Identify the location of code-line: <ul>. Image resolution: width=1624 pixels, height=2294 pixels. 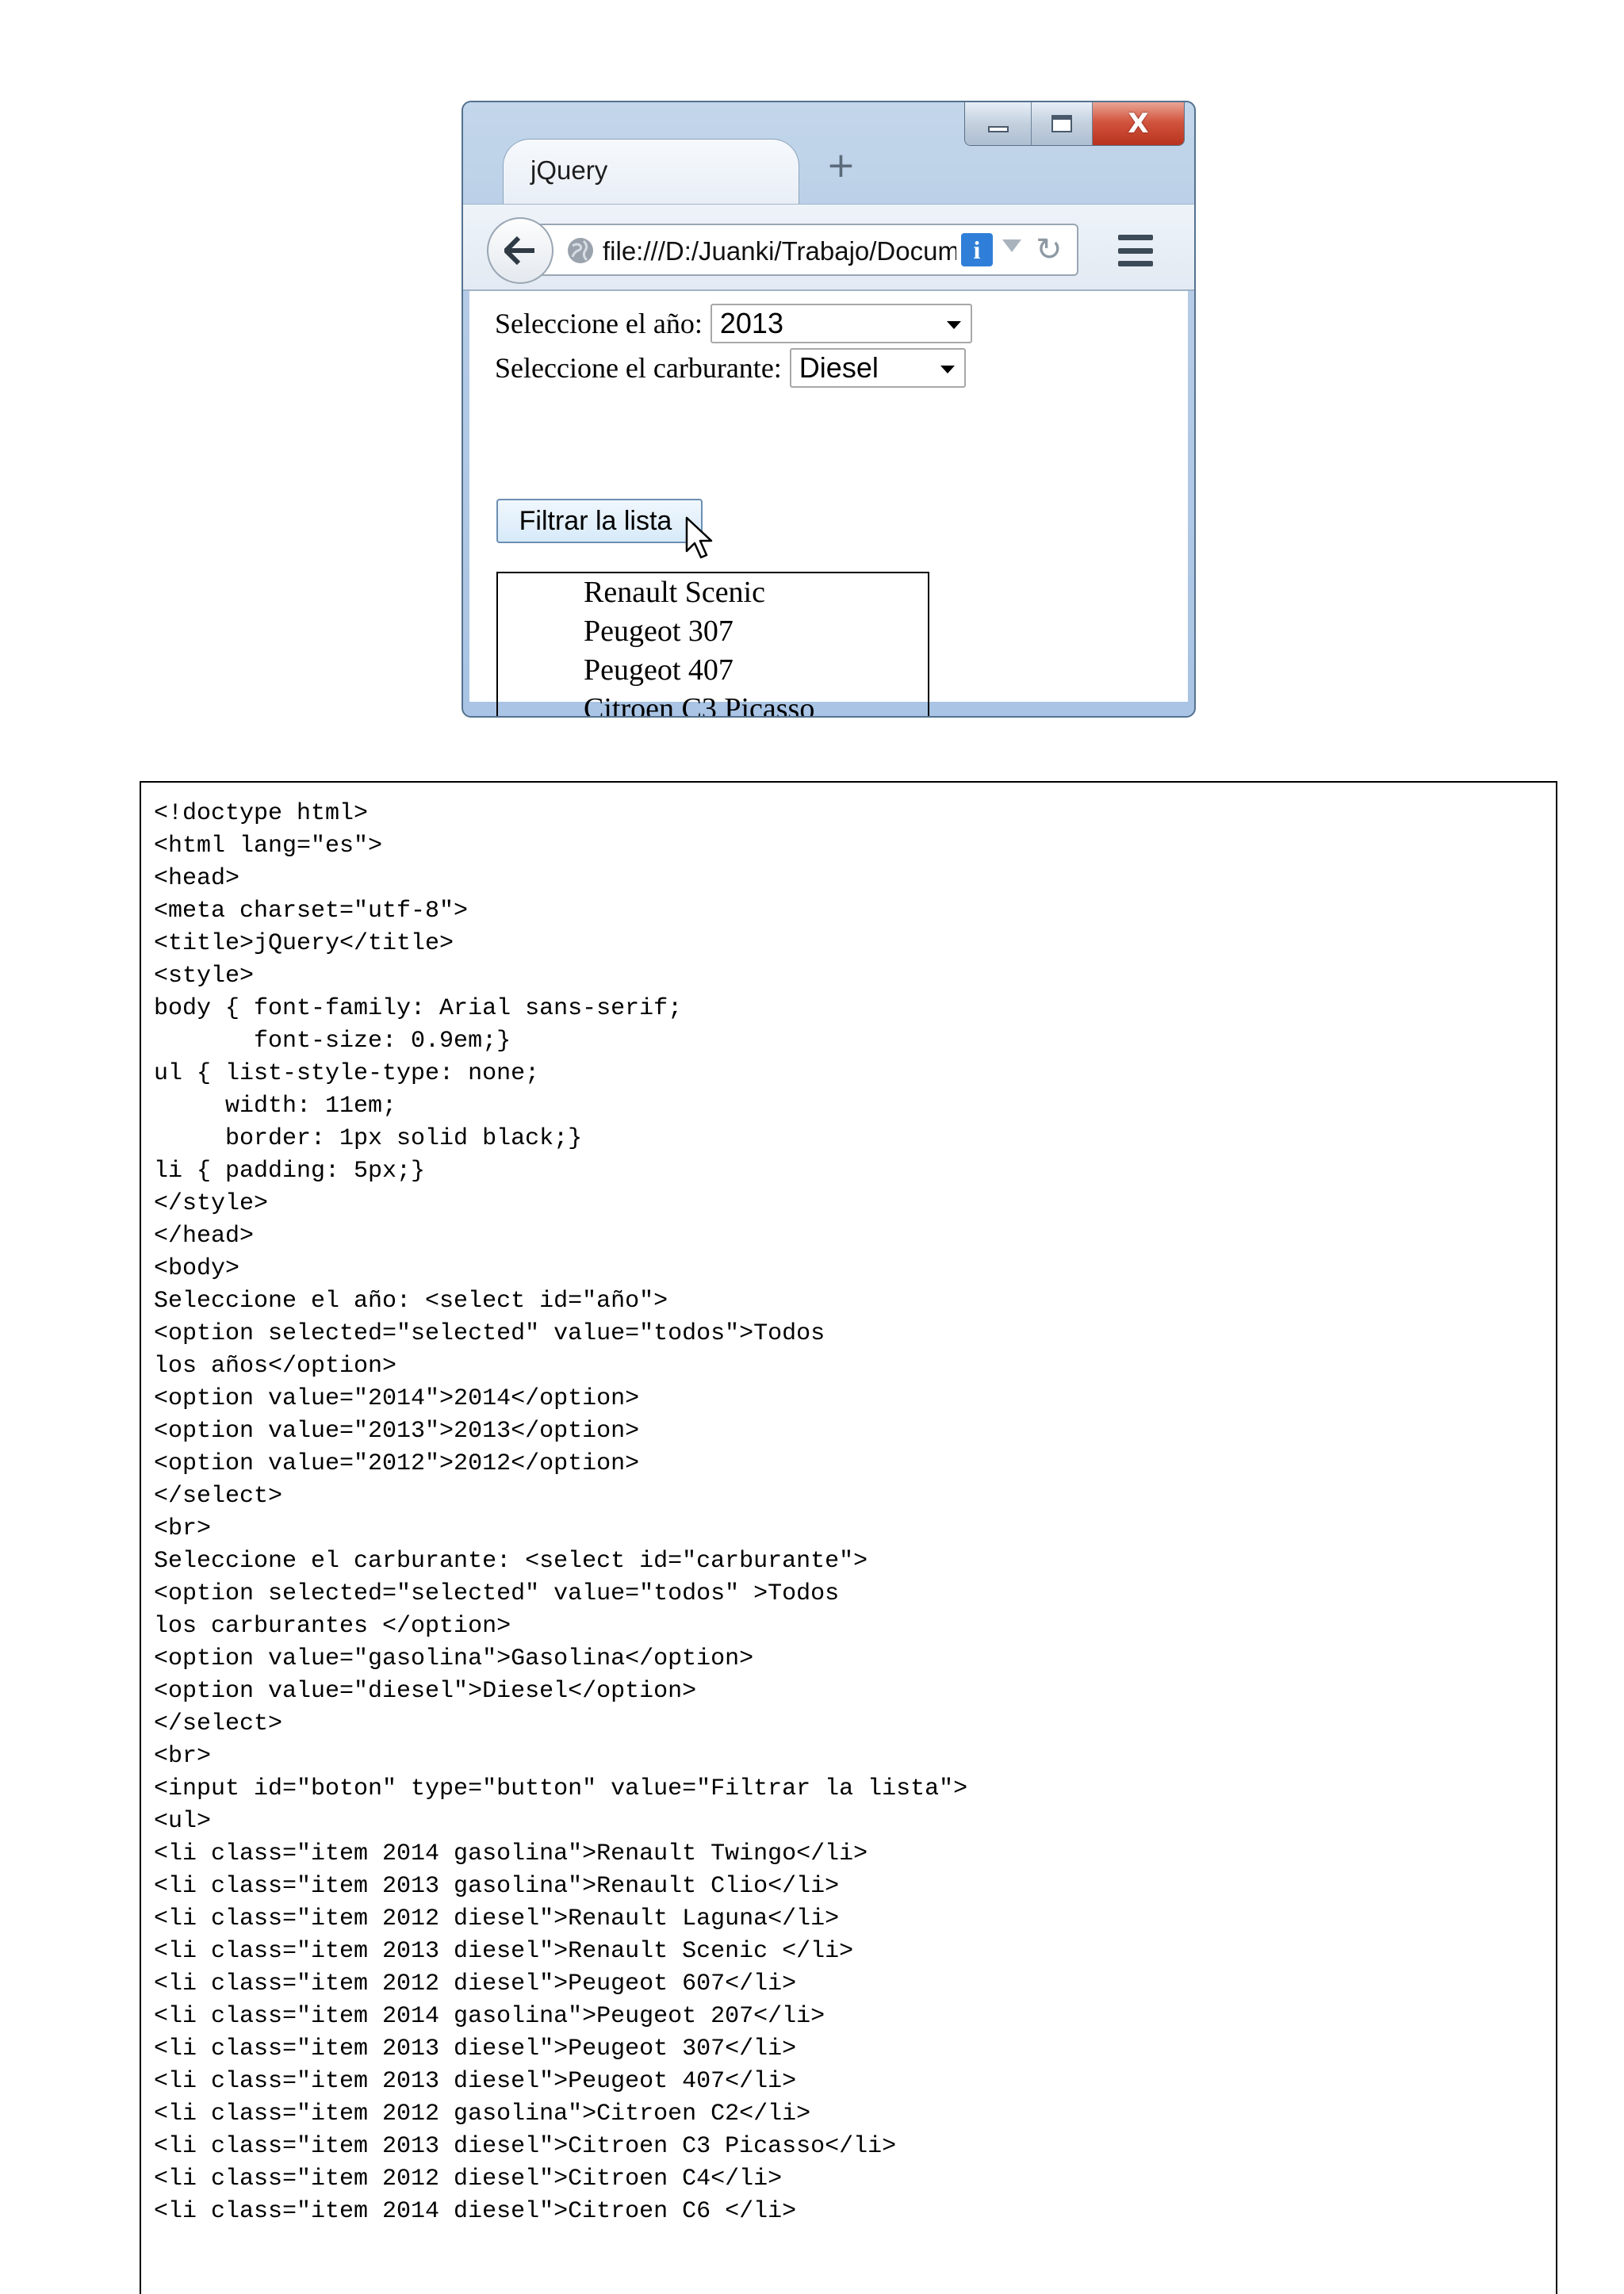
(183, 1822).